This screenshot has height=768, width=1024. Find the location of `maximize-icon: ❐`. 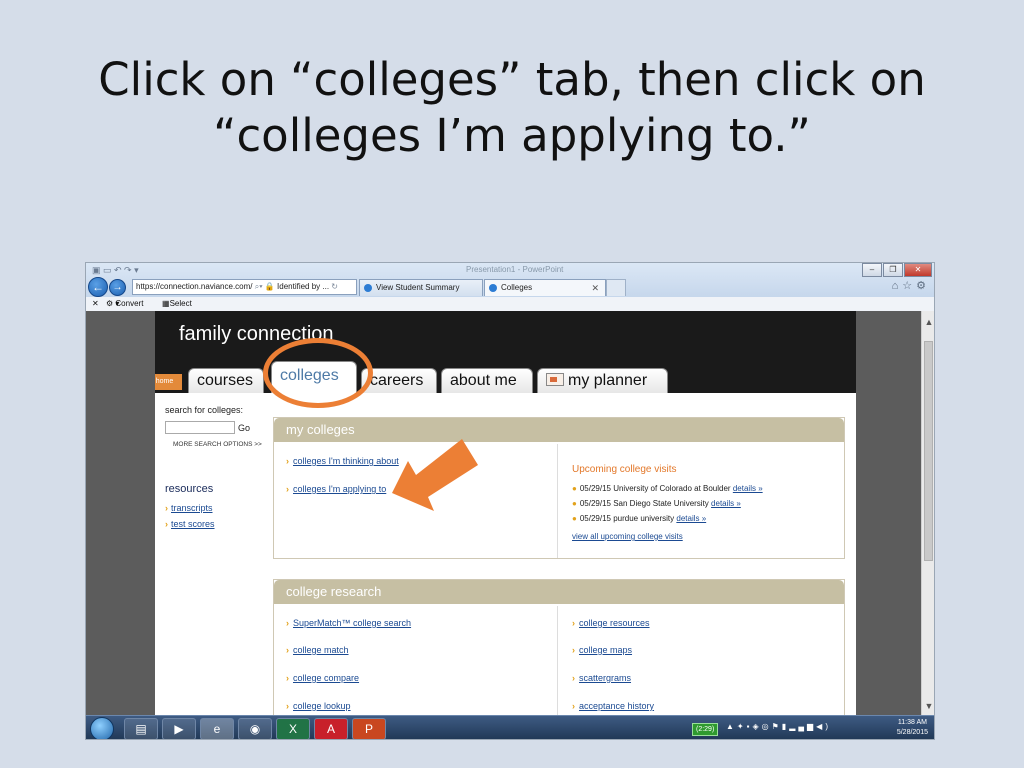

maximize-icon: ❐ is located at coordinates (893, 270).